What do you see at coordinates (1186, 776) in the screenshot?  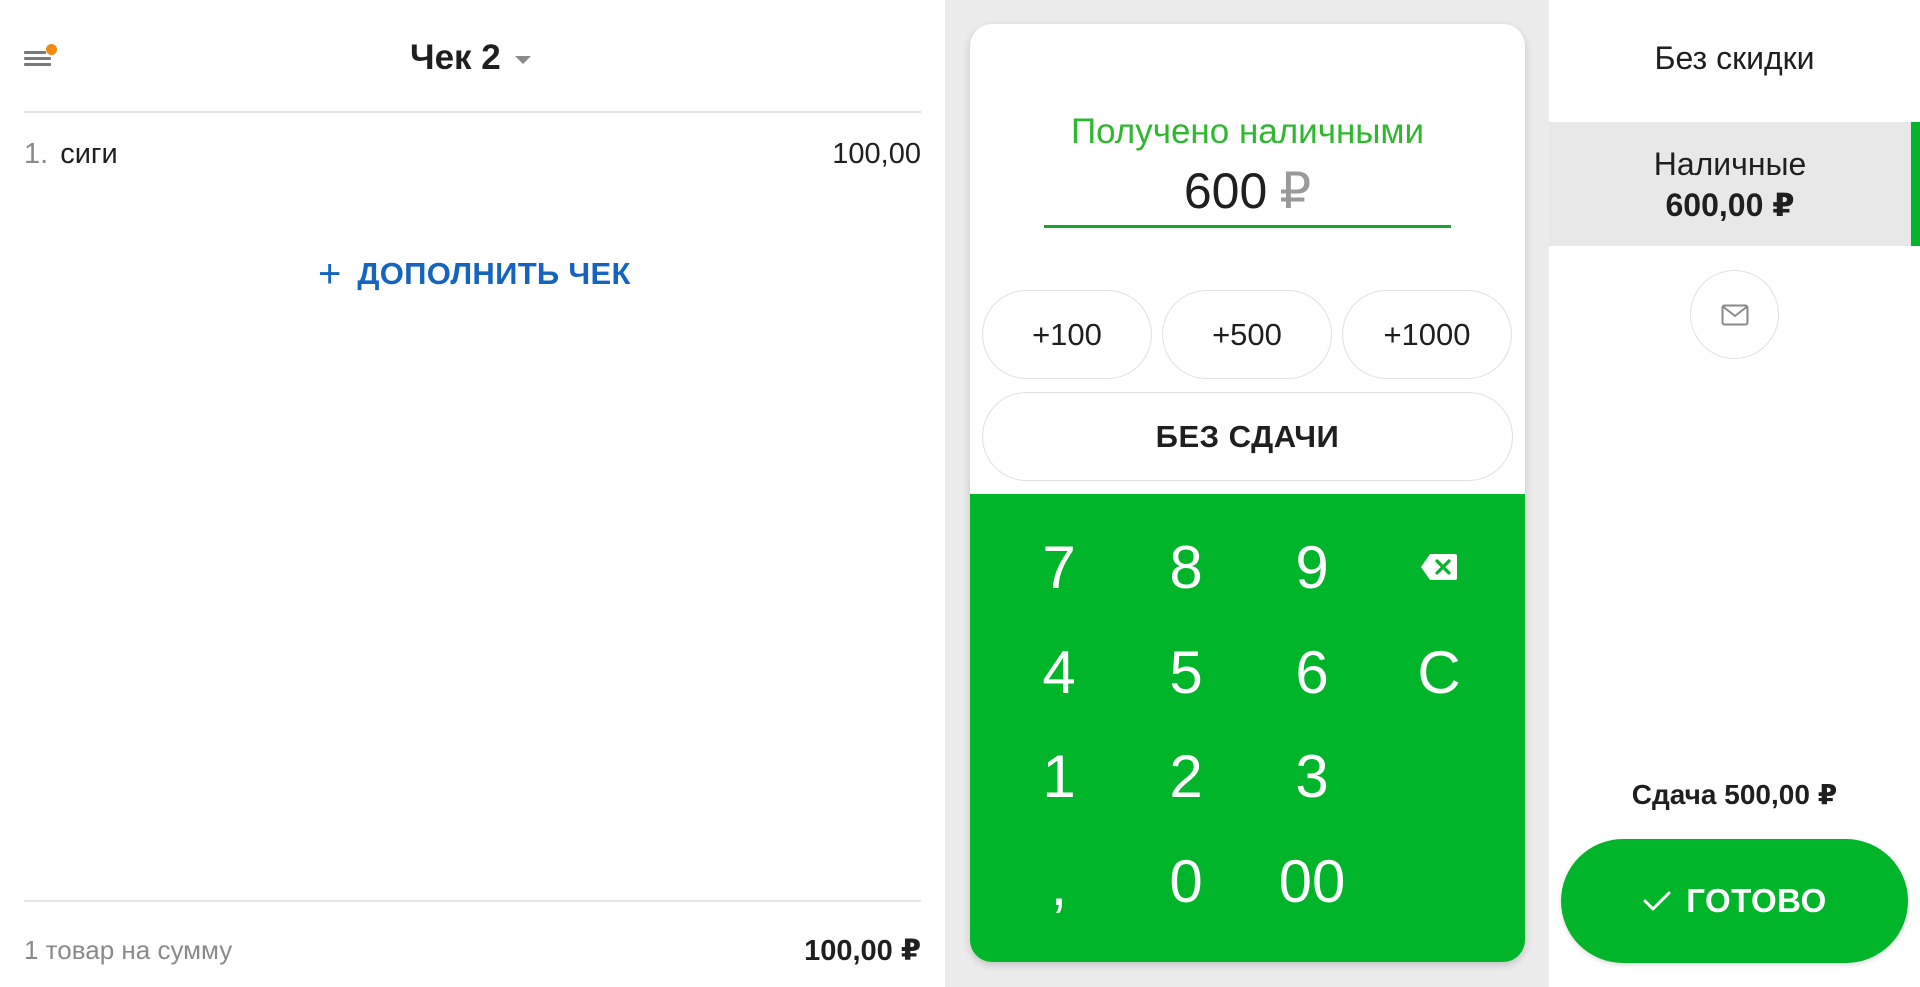 I see `key-2: 2` at bounding box center [1186, 776].